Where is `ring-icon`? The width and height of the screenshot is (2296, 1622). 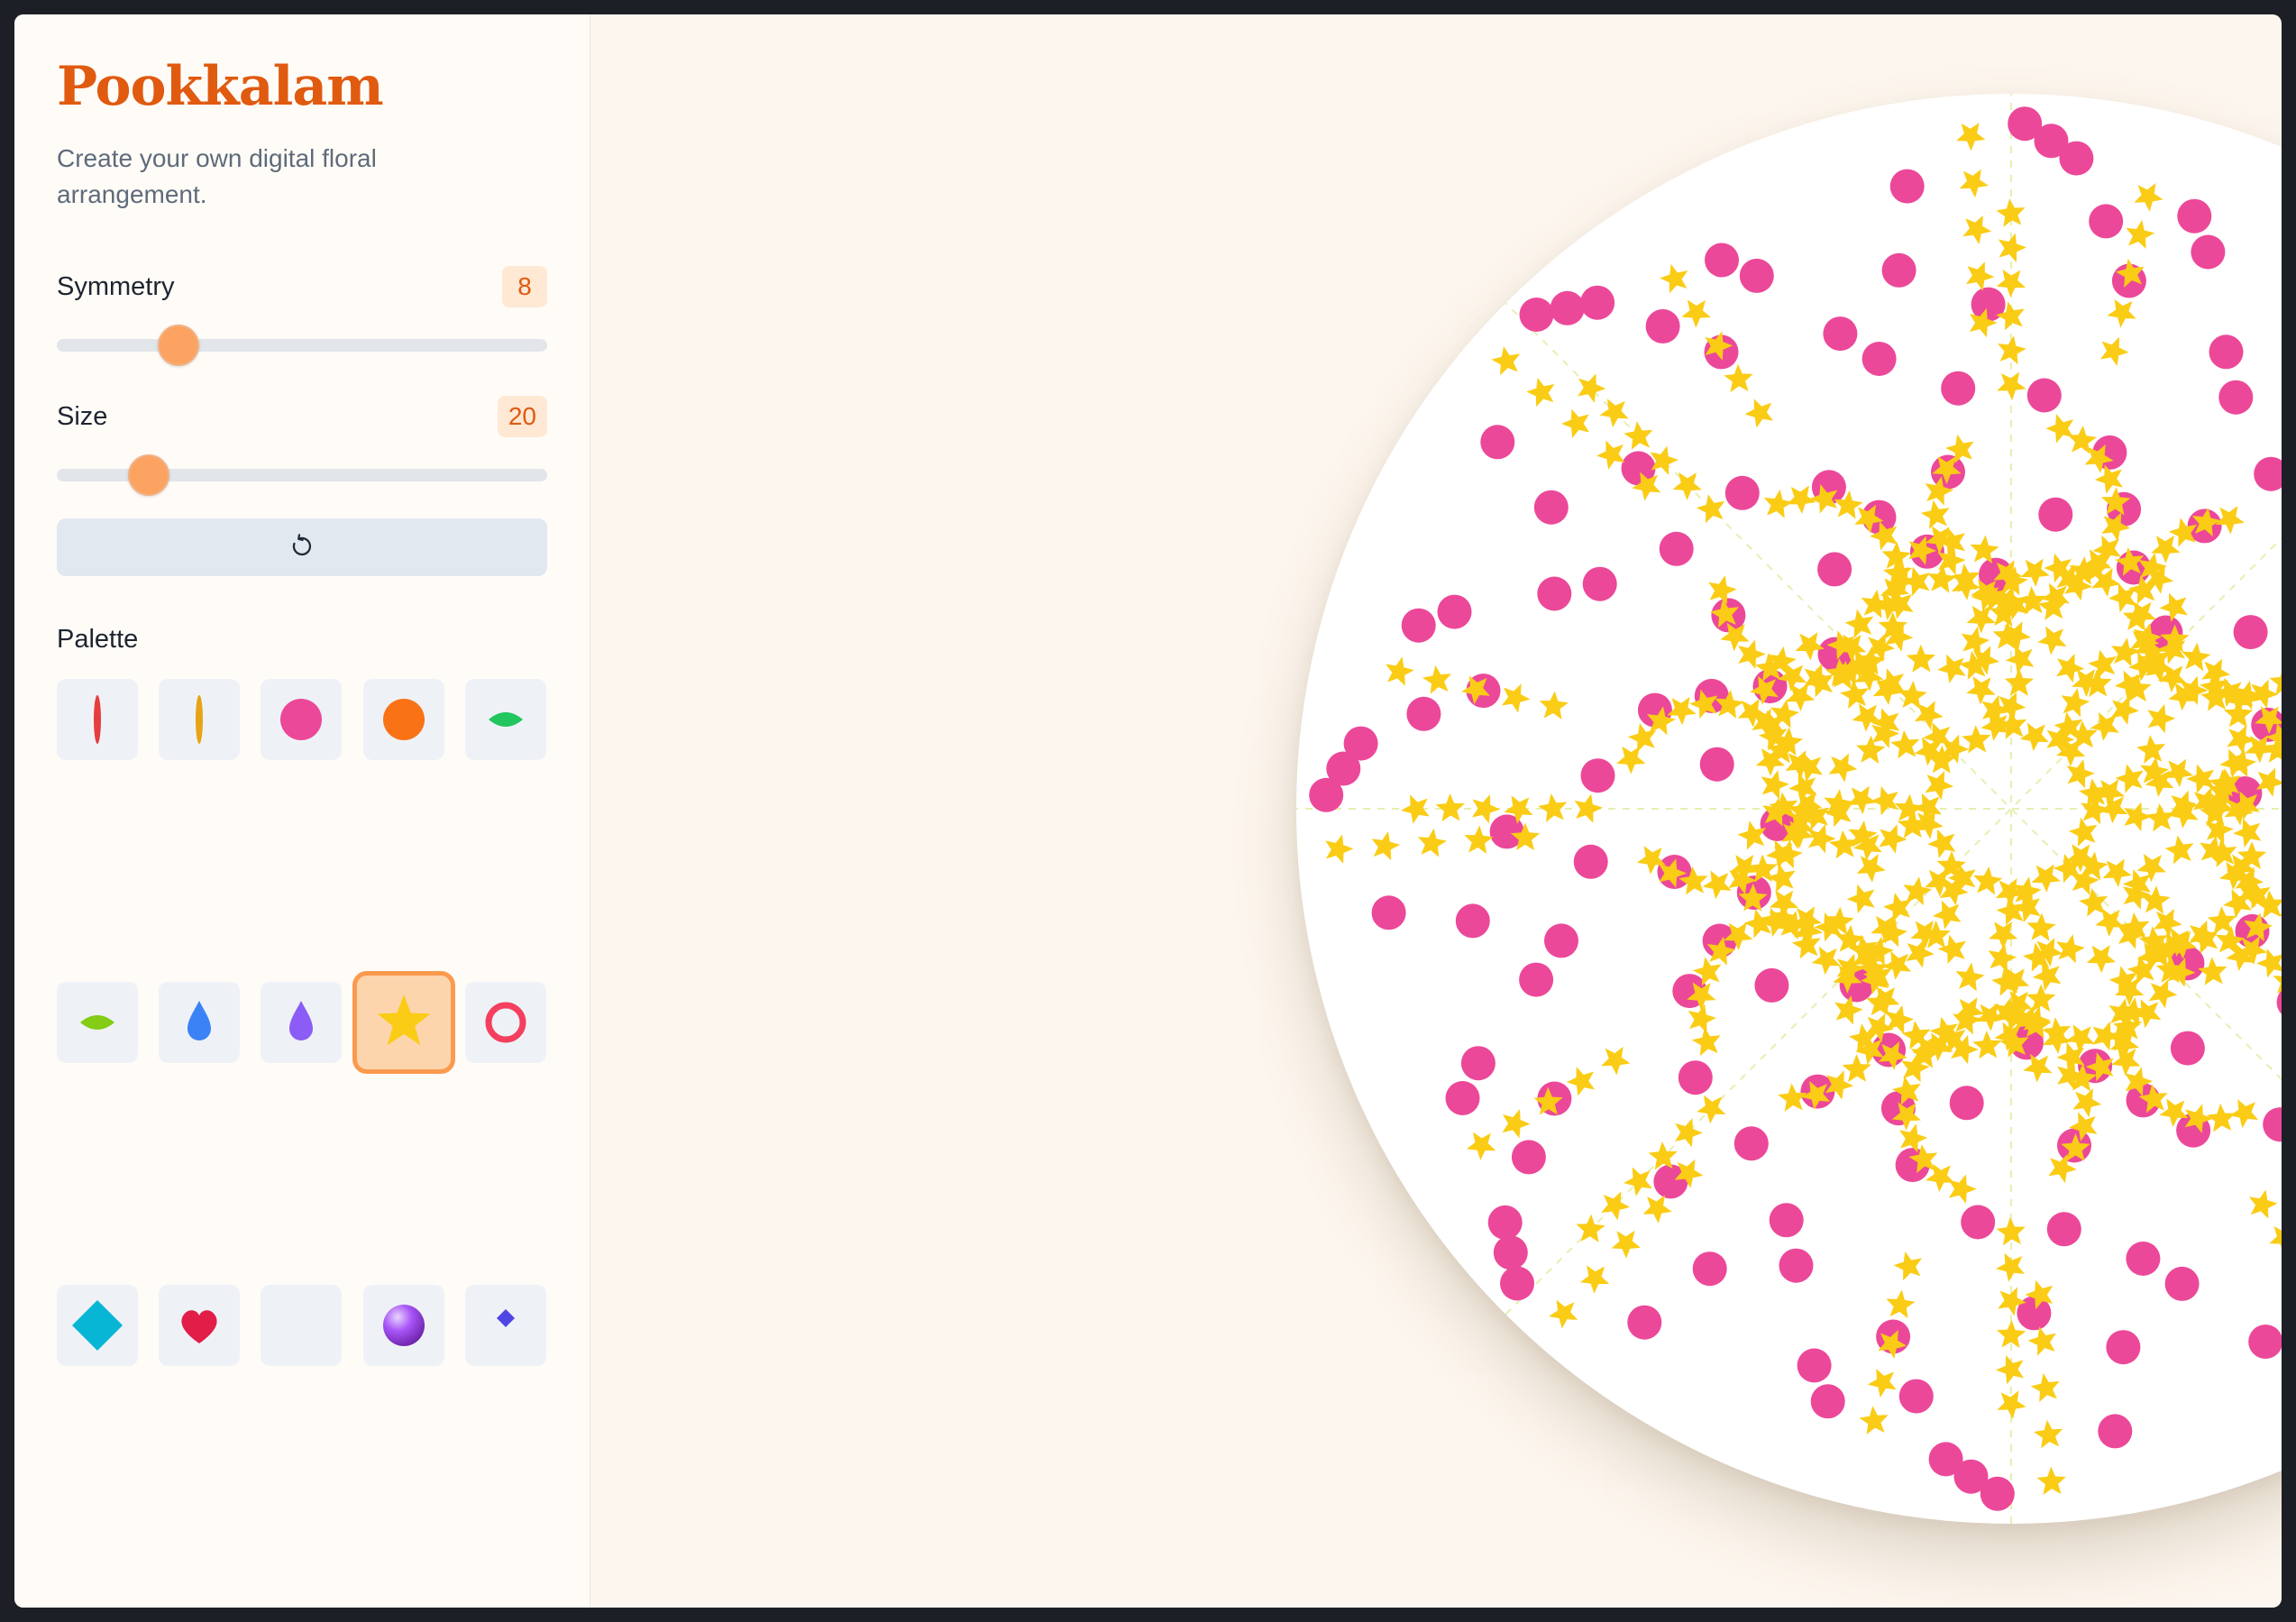
ring-icon is located at coordinates (505, 1023).